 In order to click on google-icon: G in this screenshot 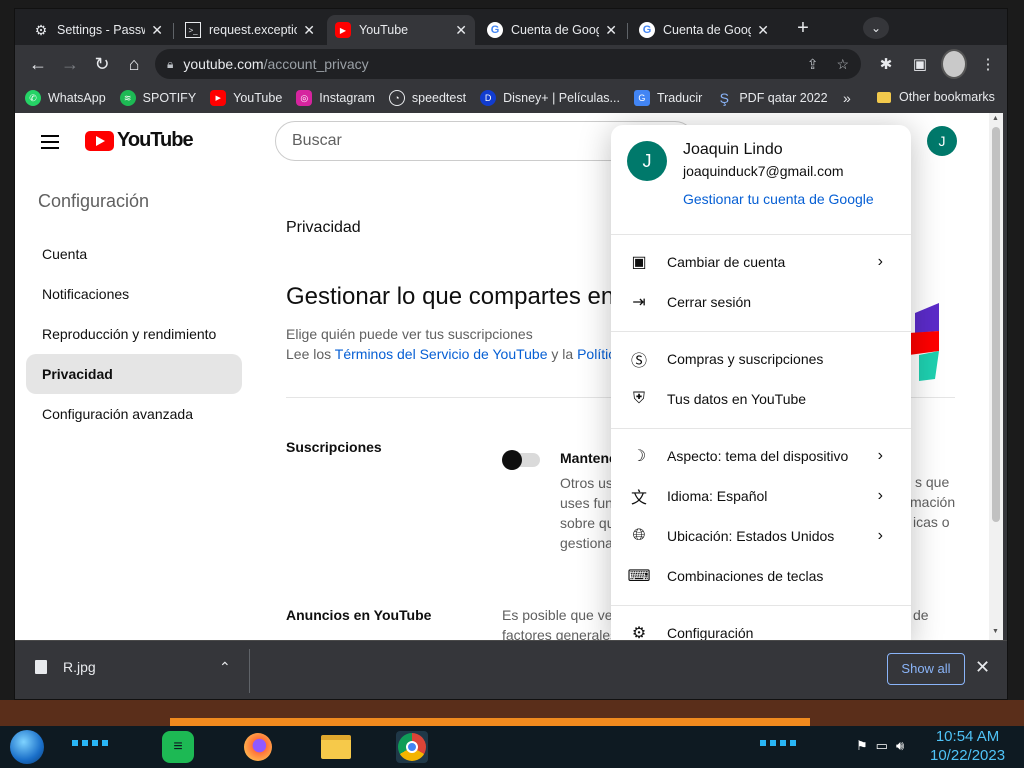, I will do `click(495, 30)`.